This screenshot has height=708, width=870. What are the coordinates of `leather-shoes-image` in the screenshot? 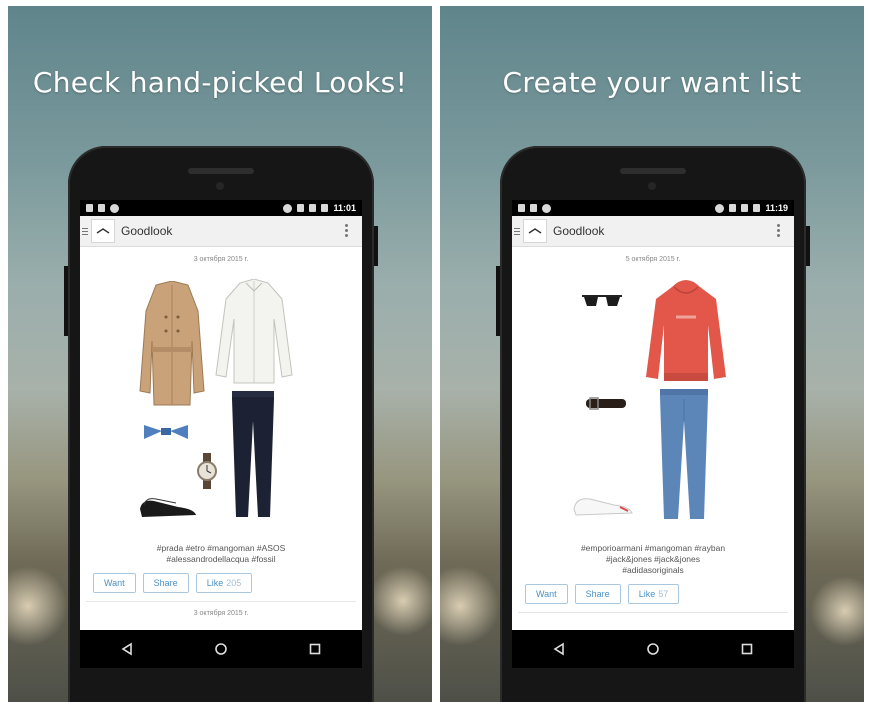 It's located at (168, 507).